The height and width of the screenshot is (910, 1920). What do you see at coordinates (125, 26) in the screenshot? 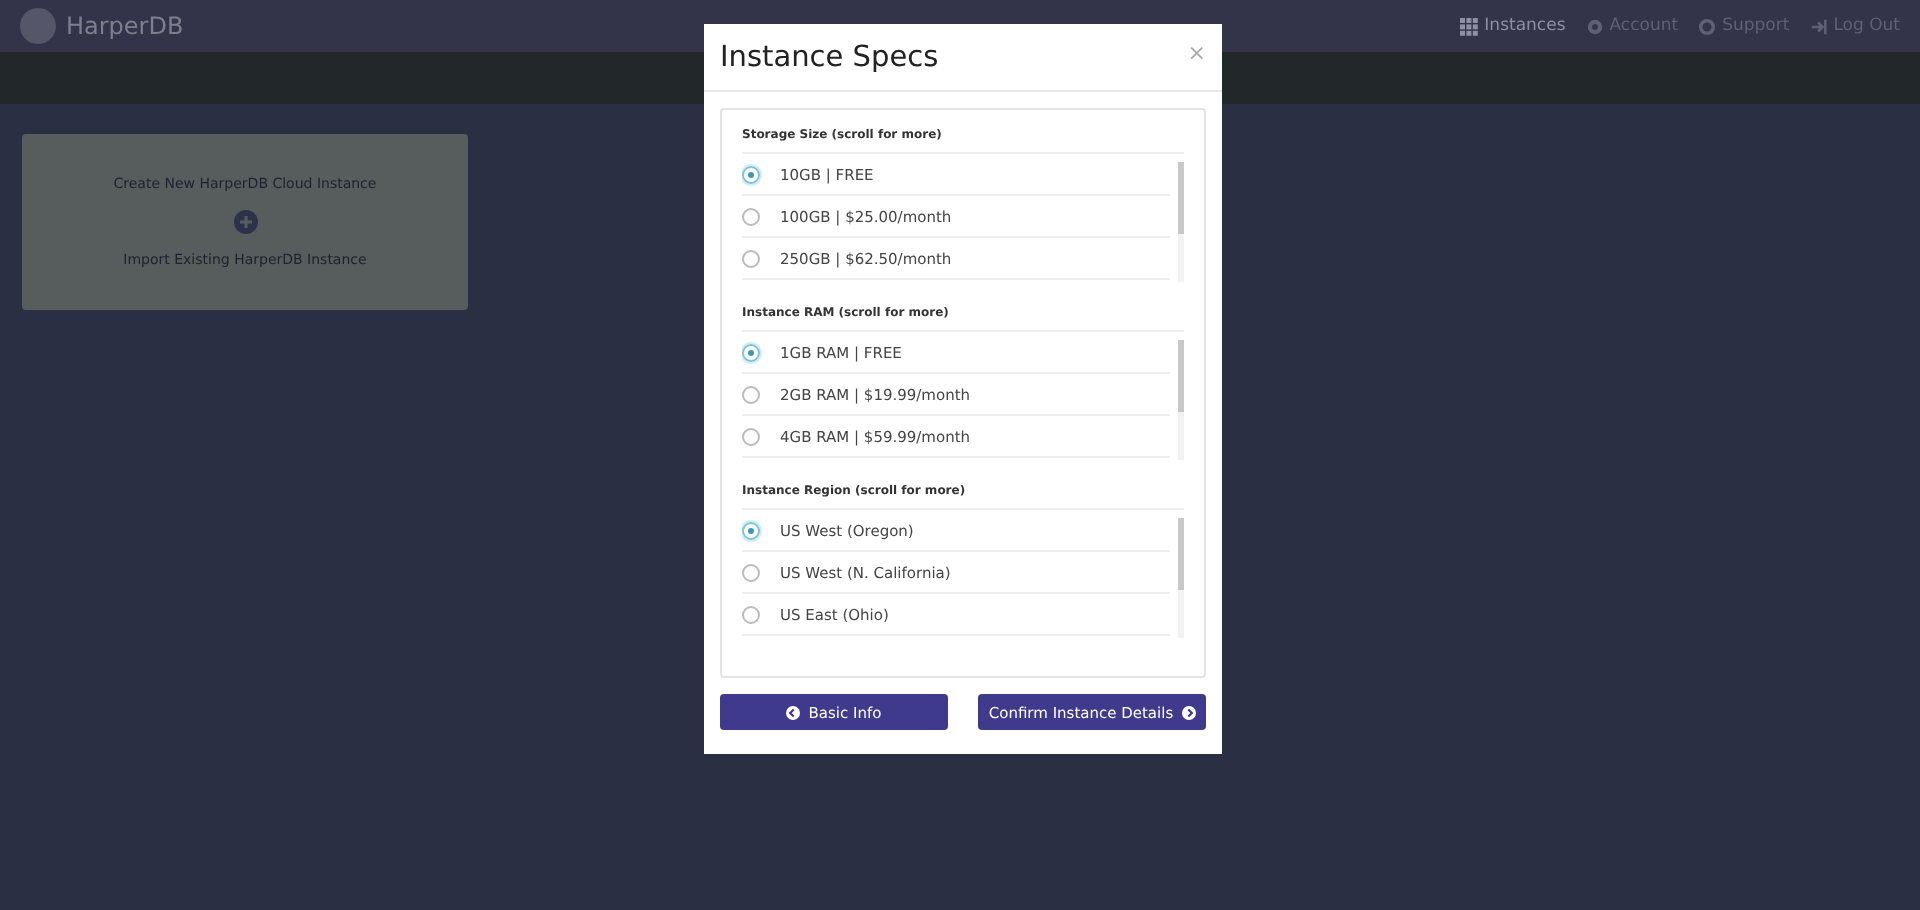
I see `logo-text: HarperDB` at bounding box center [125, 26].